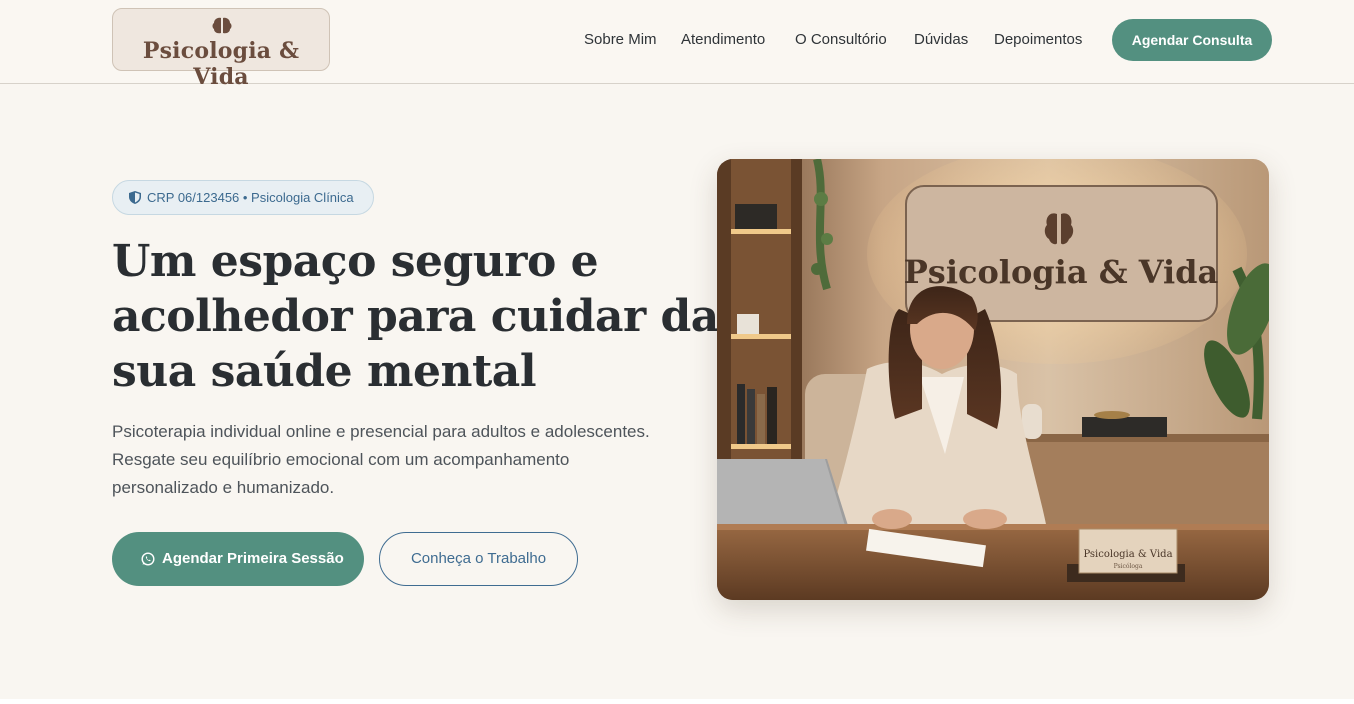 This screenshot has height=704, width=1354. Describe the element at coordinates (677, 701) in the screenshot. I see `section-divider` at that location.